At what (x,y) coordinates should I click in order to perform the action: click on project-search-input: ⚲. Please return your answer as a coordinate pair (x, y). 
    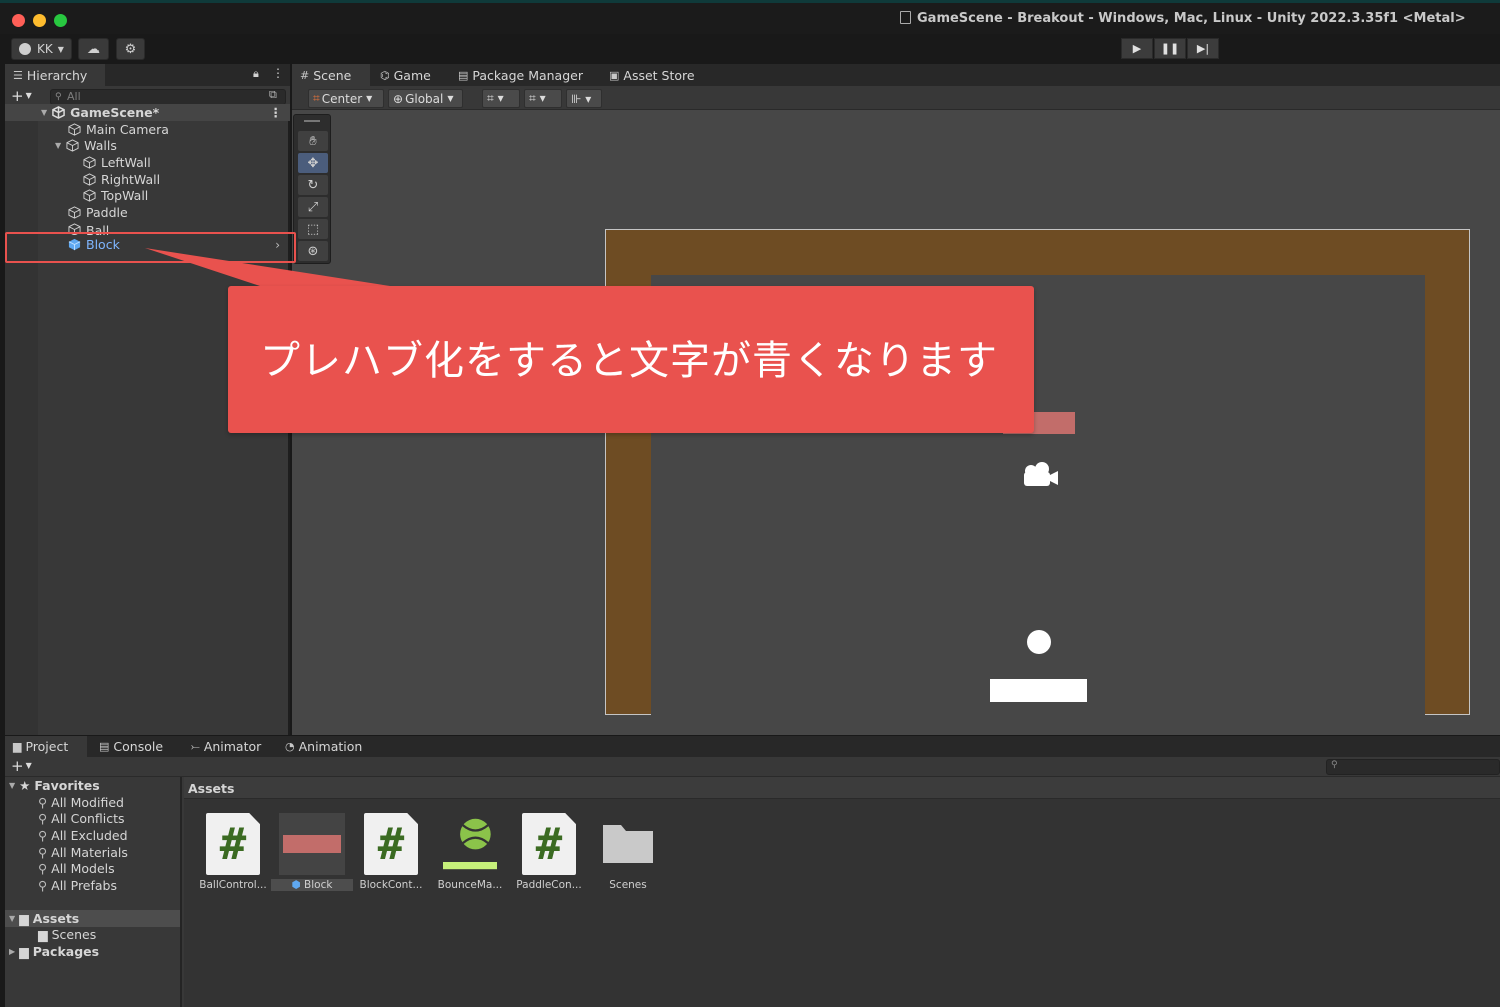
    Looking at the image, I should click on (1413, 767).